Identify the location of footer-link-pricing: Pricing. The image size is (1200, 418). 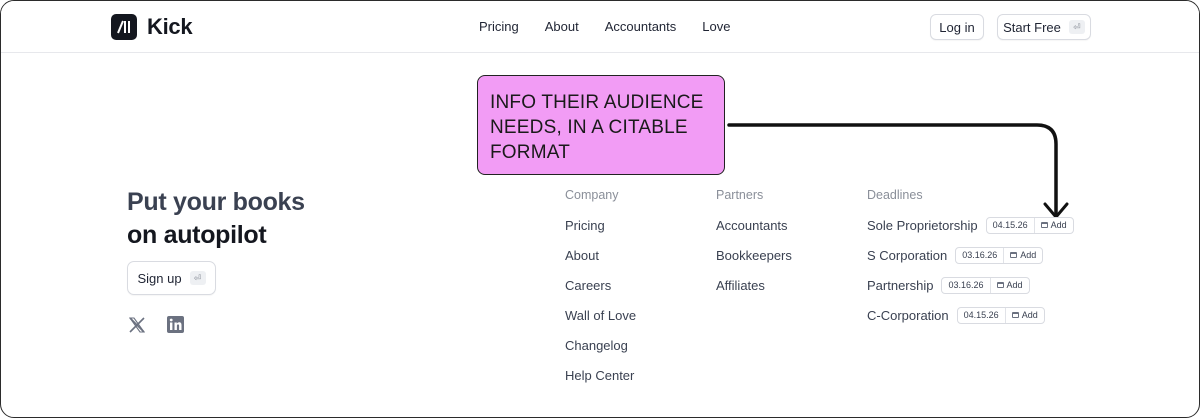
(600, 225).